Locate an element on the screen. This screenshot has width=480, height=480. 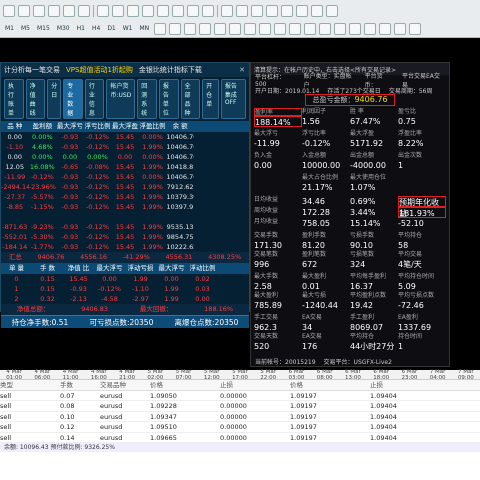
timeframe-m15: M15 is located at coordinates (43, 28).